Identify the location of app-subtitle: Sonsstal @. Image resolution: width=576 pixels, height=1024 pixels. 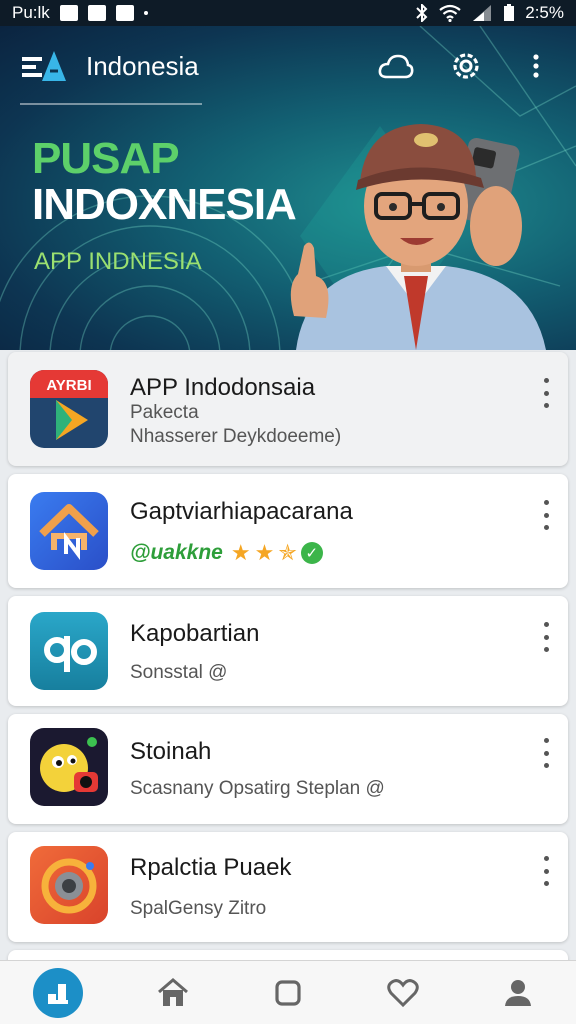
(179, 672).